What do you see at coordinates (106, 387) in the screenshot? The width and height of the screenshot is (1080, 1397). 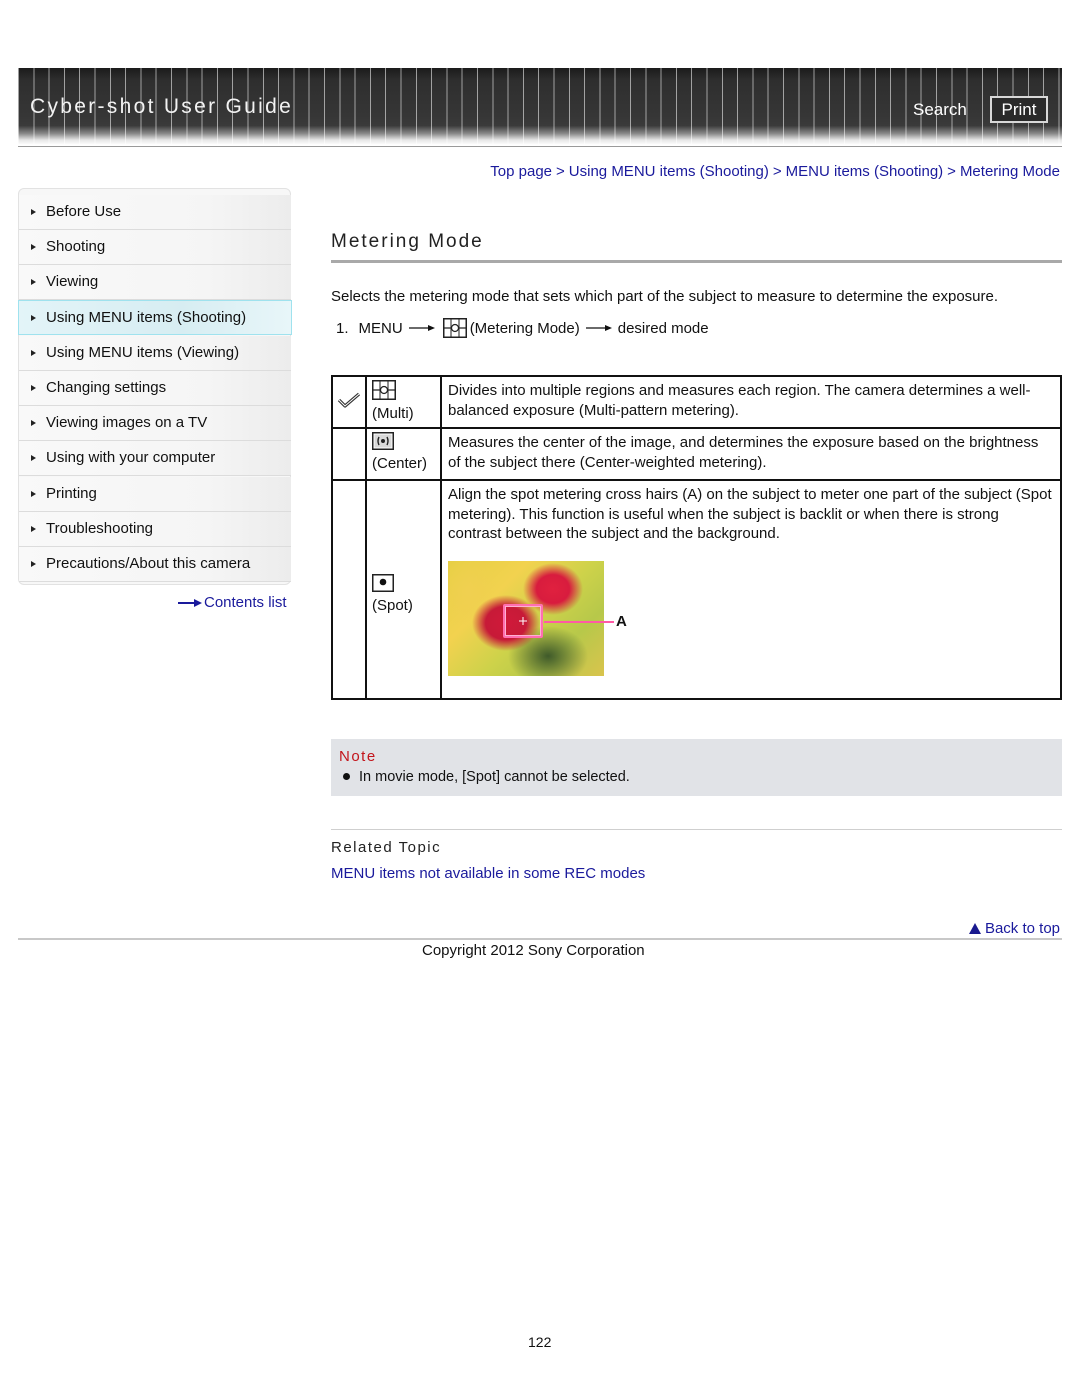 I see `sidebar-item-label: Changing settings` at bounding box center [106, 387].